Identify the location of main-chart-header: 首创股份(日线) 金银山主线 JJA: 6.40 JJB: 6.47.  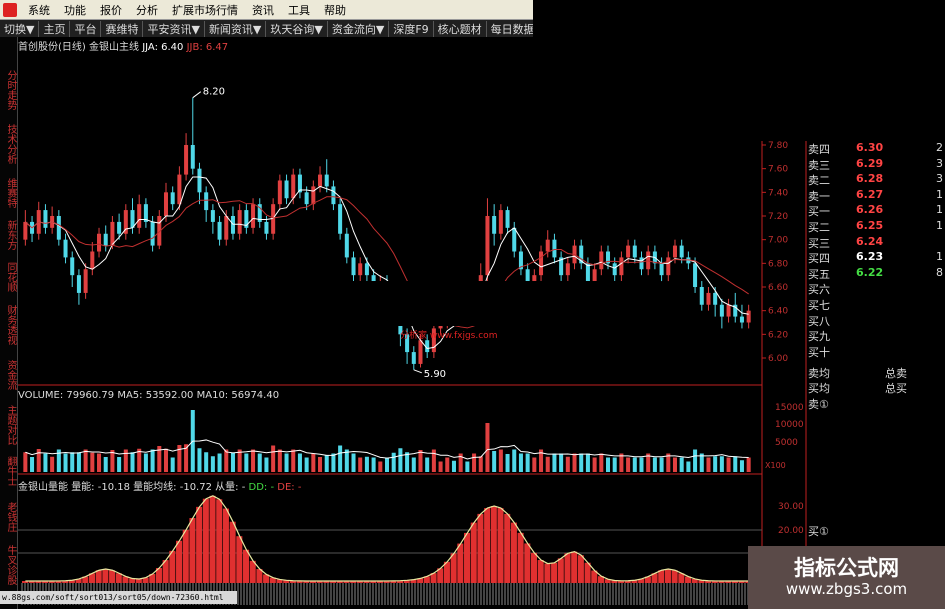
(123, 45).